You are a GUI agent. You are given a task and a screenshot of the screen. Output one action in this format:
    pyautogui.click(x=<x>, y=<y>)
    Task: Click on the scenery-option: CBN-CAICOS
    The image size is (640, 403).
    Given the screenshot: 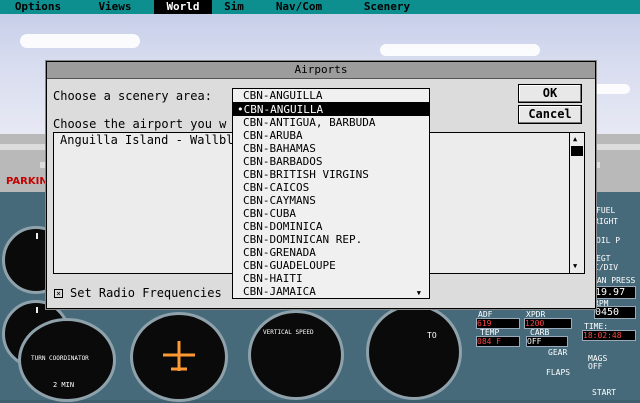 What is the action you would take?
    pyautogui.click(x=331, y=187)
    